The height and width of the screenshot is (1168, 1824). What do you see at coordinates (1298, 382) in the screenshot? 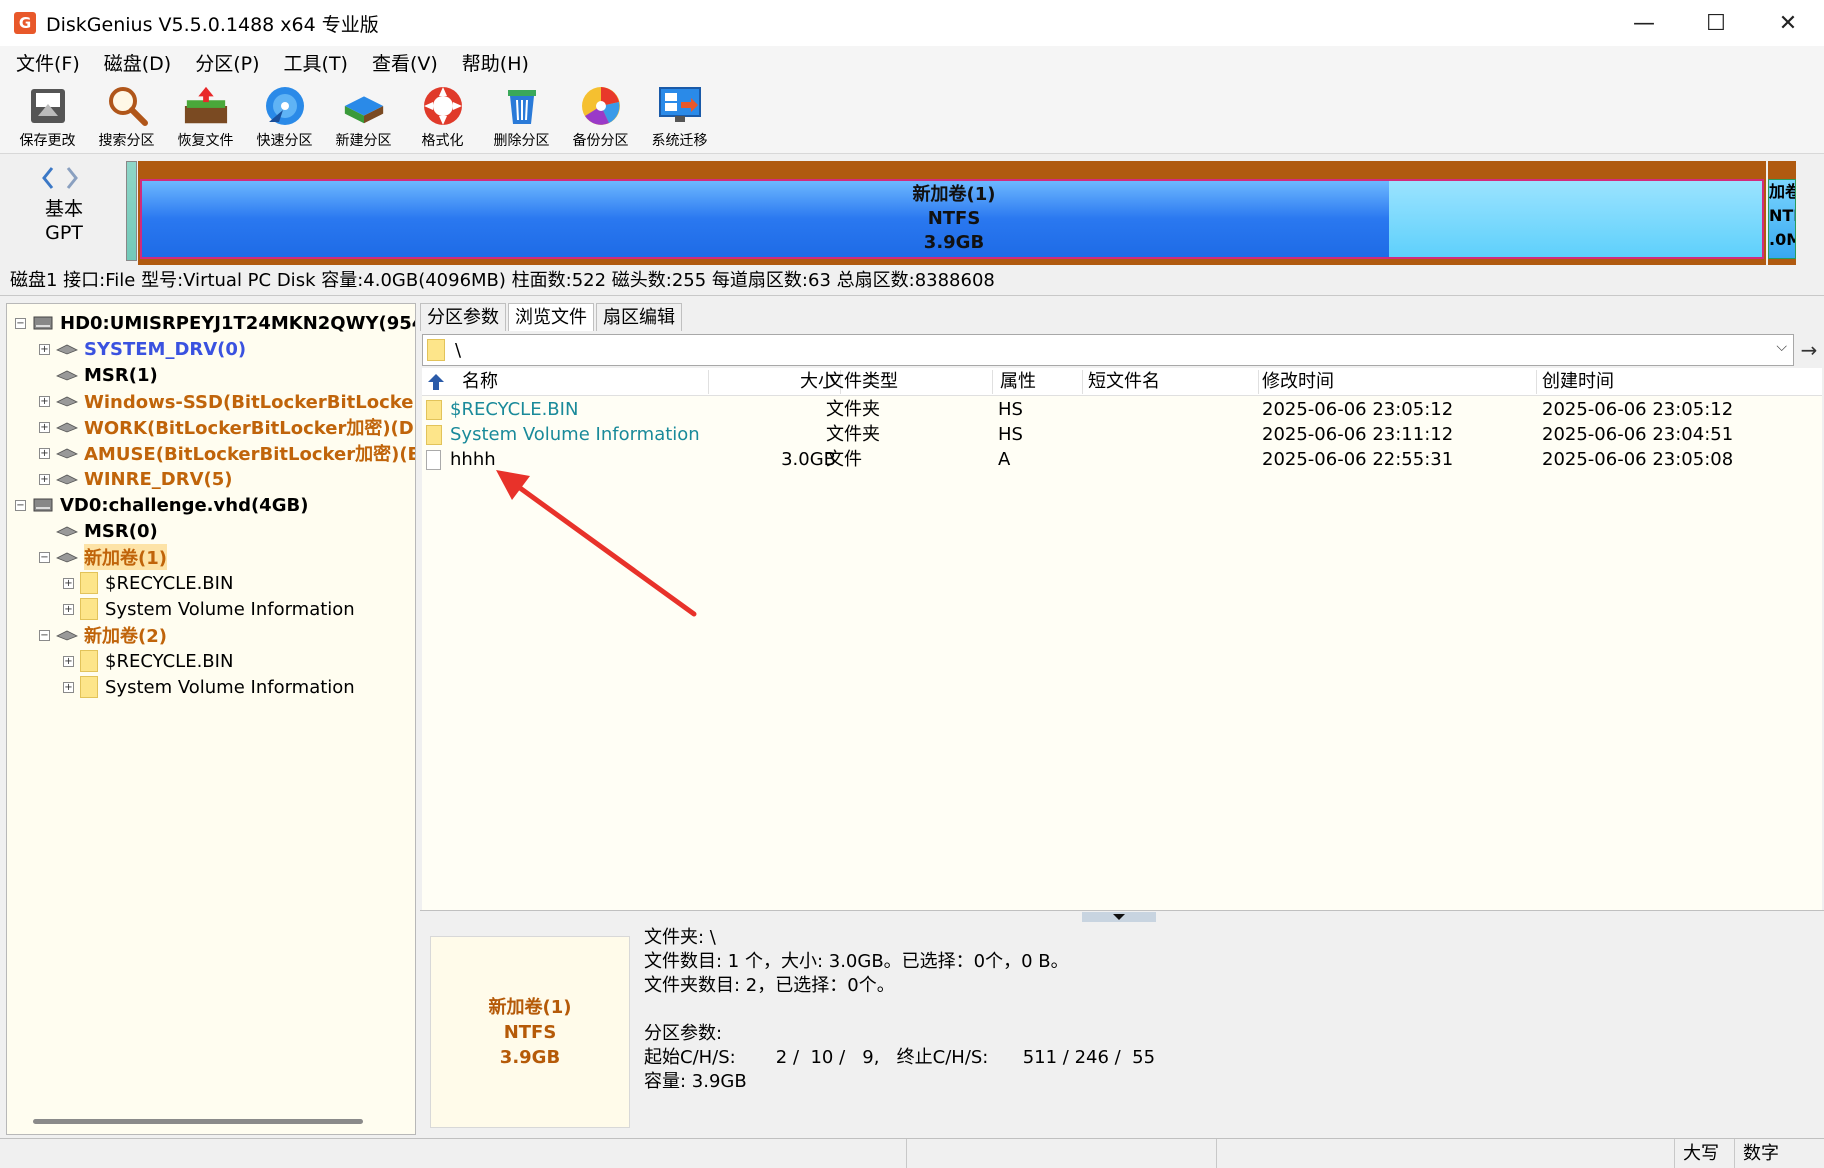
I see `col-modified: 修改时间` at bounding box center [1298, 382].